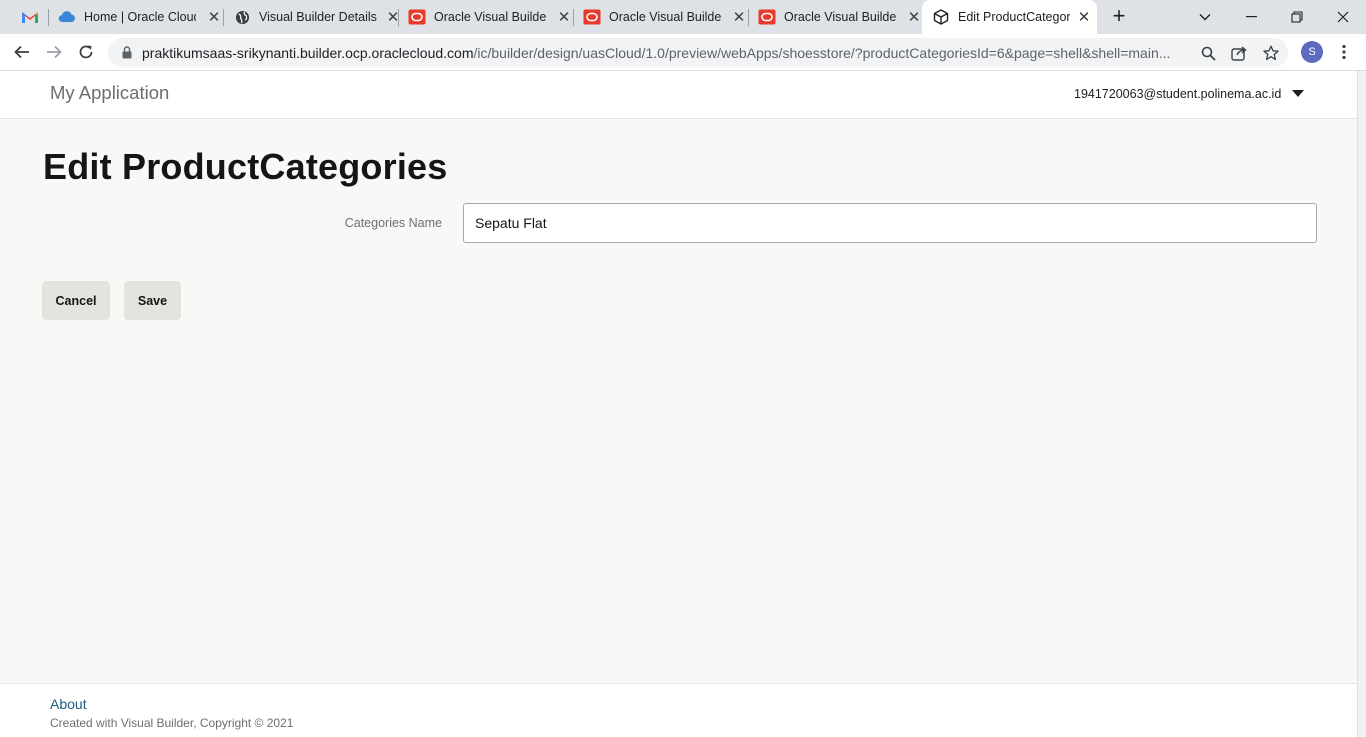 The image size is (1366, 737). Describe the element at coordinates (1239, 53) in the screenshot. I see `share-icon` at that location.